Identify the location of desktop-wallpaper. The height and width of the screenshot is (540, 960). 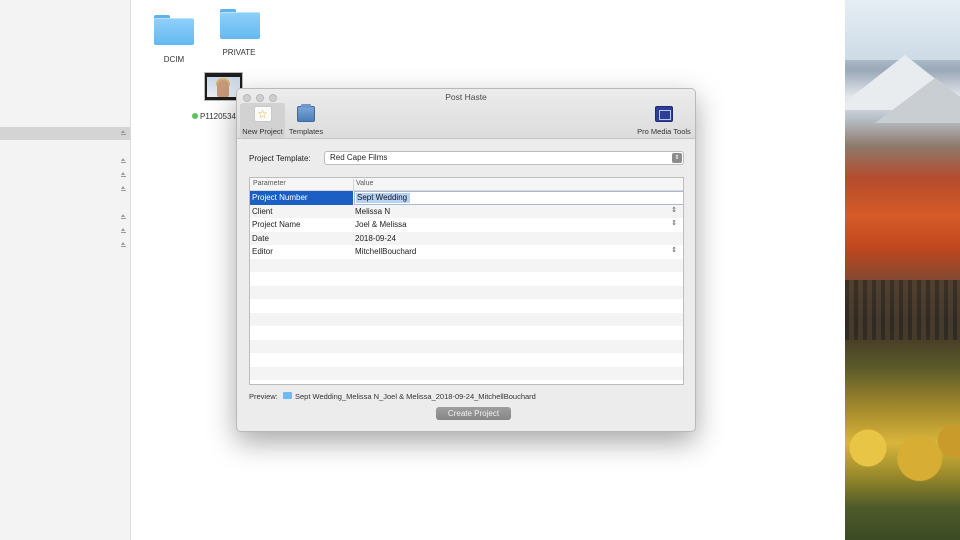
(902, 270).